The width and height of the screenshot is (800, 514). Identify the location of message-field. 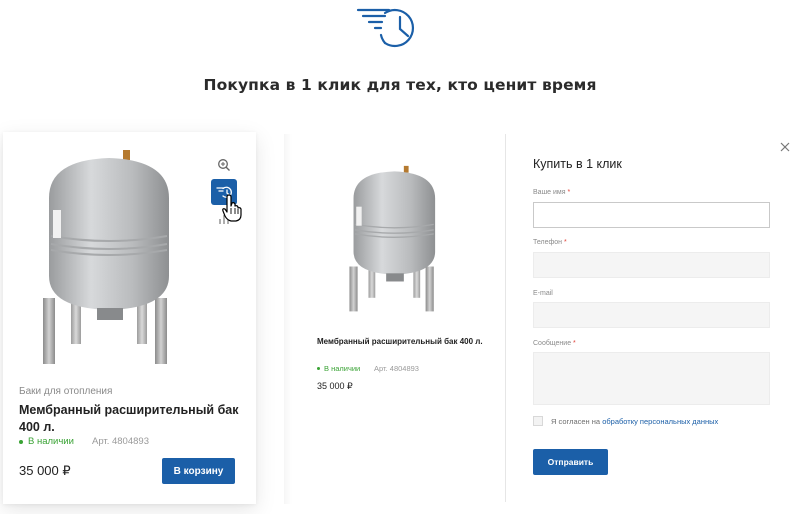
(651, 378).